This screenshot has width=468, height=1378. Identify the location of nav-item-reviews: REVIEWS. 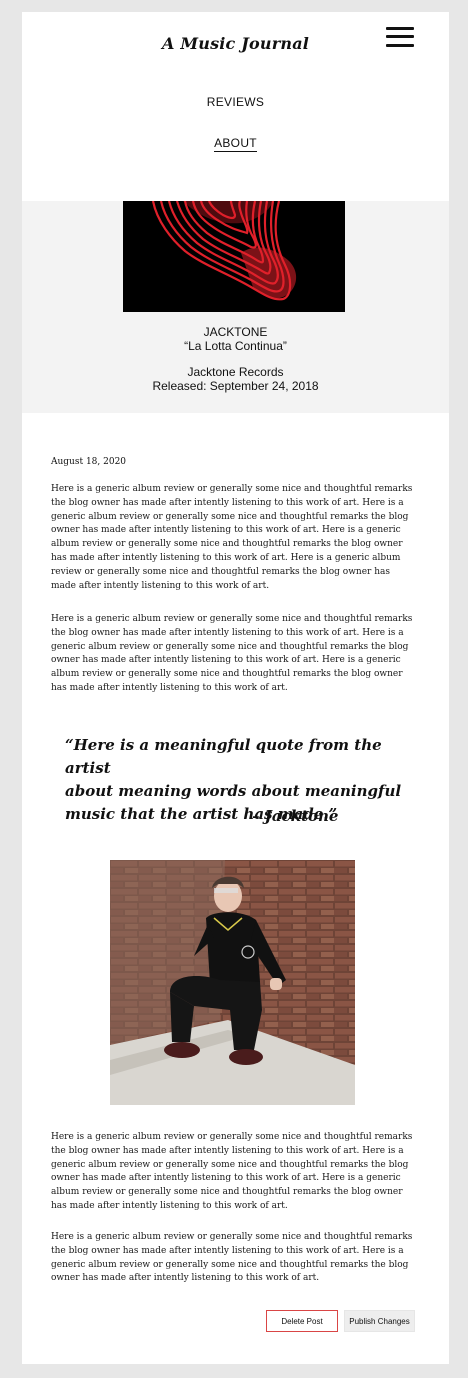
(235, 102).